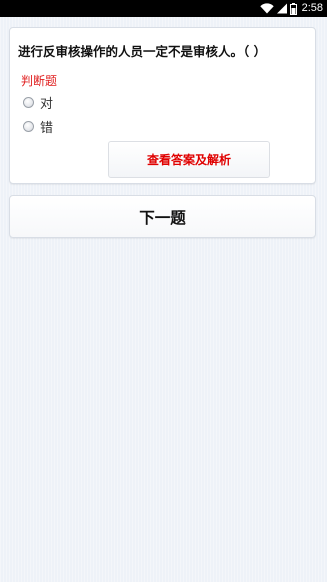 Image resolution: width=327 pixels, height=582 pixels. I want to click on status-bar: 2:58, so click(163, 8).